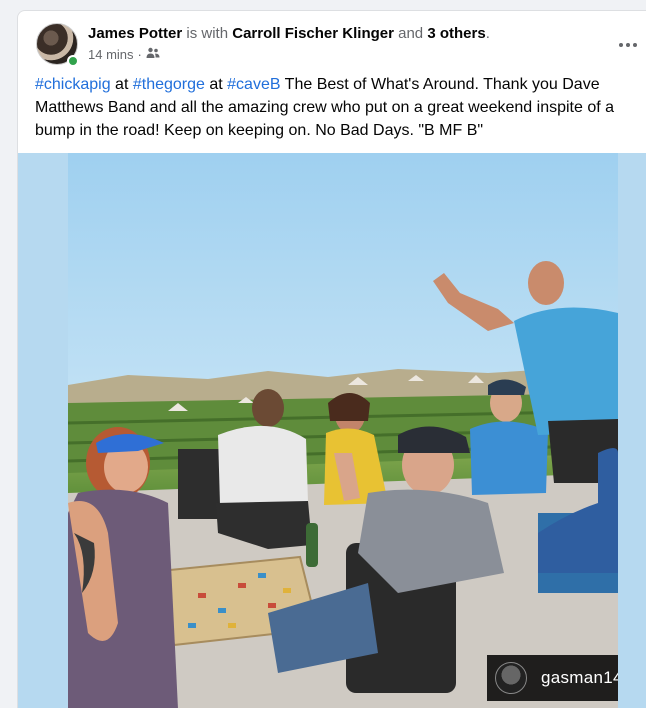 This screenshot has width=646, height=708. Describe the element at coordinates (135, 33) in the screenshot. I see `author-name-link: James Potter` at that location.